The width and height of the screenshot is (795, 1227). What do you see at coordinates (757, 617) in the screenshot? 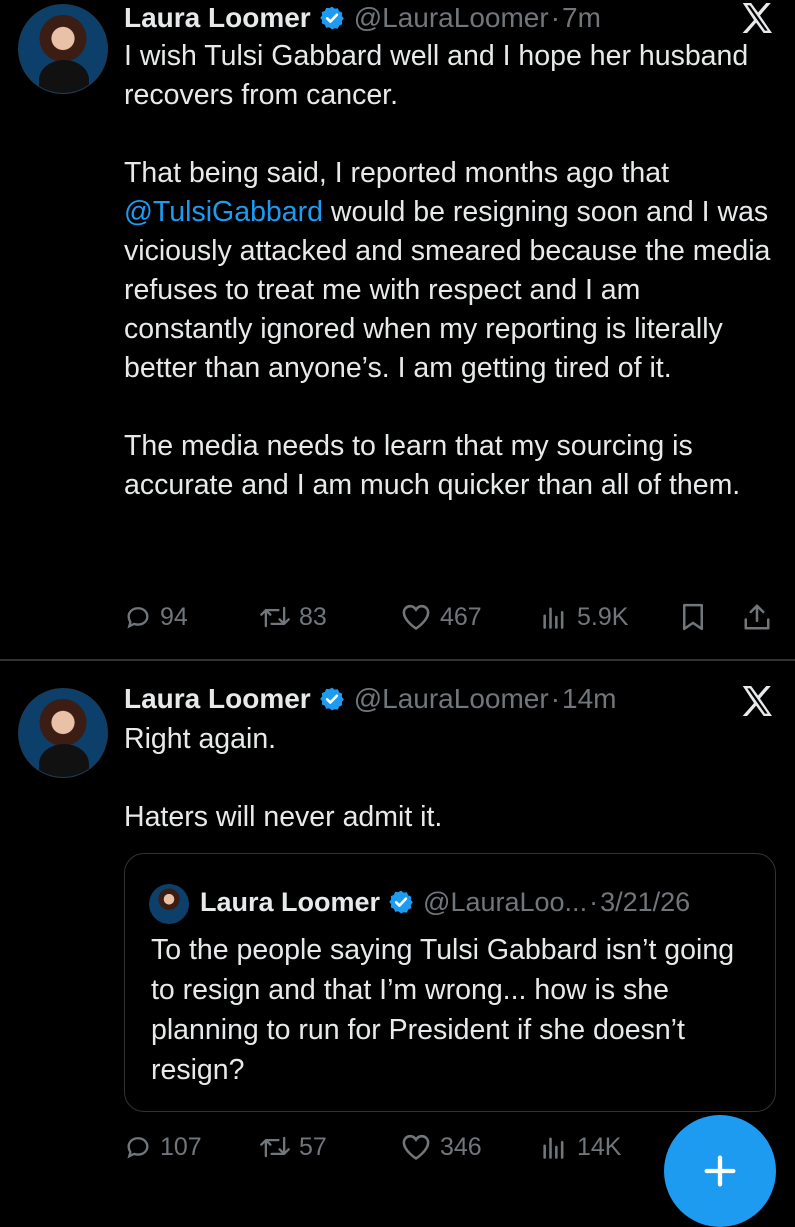
I see `share-icon` at bounding box center [757, 617].